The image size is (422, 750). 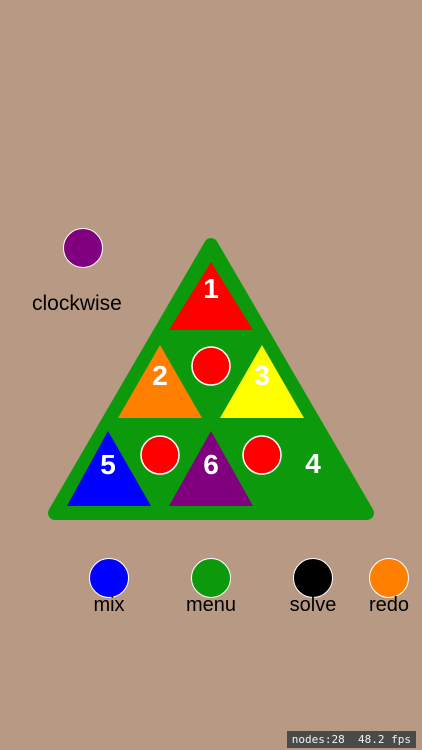 What do you see at coordinates (313, 605) in the screenshot?
I see `solve-label: solve` at bounding box center [313, 605].